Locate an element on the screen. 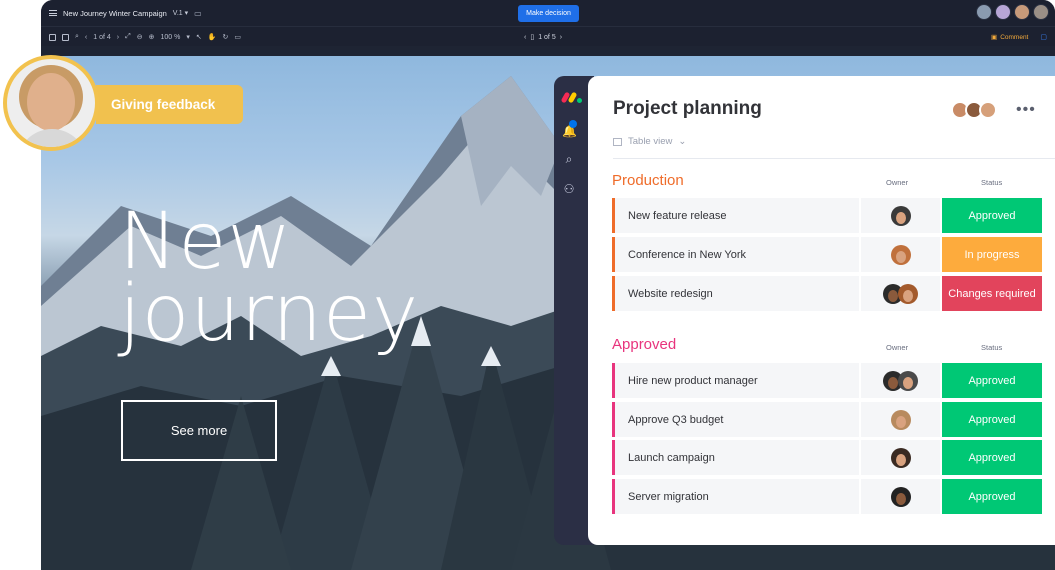 The width and height of the screenshot is (1055, 570). item-name: Hire new product manager is located at coordinates (735, 380).